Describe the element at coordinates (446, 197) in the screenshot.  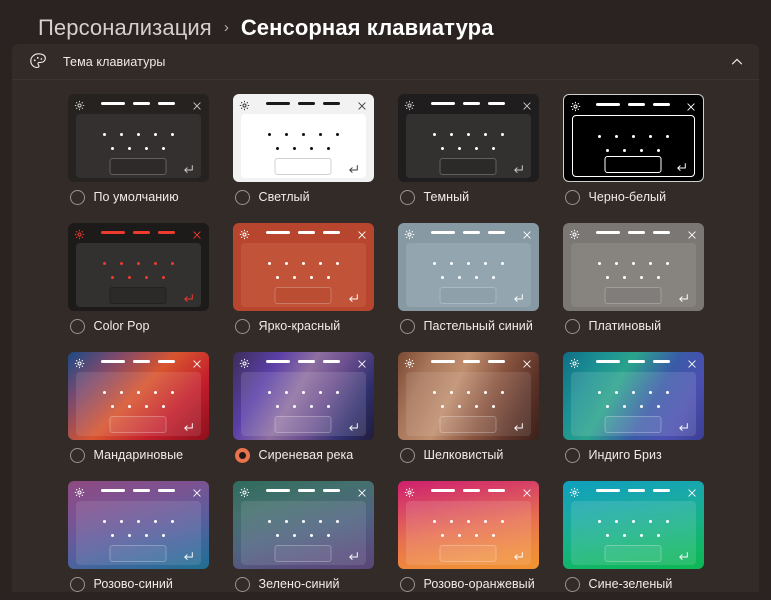
I see `theme-label-2: Темный` at that location.